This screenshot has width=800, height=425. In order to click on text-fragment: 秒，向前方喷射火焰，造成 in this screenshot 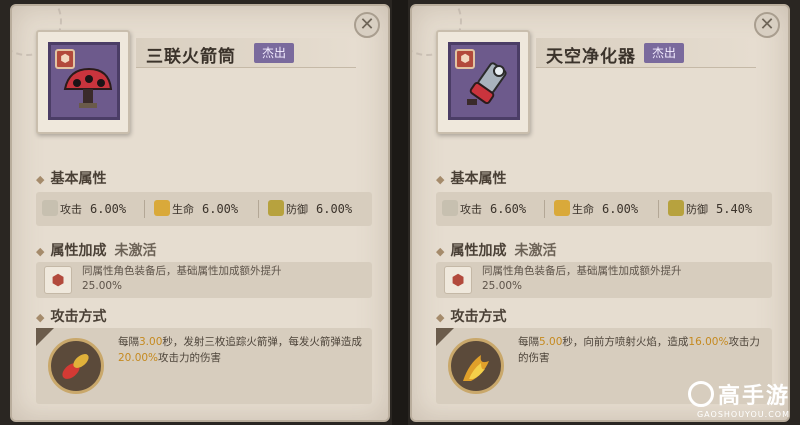, I will do `click(625, 342)`.